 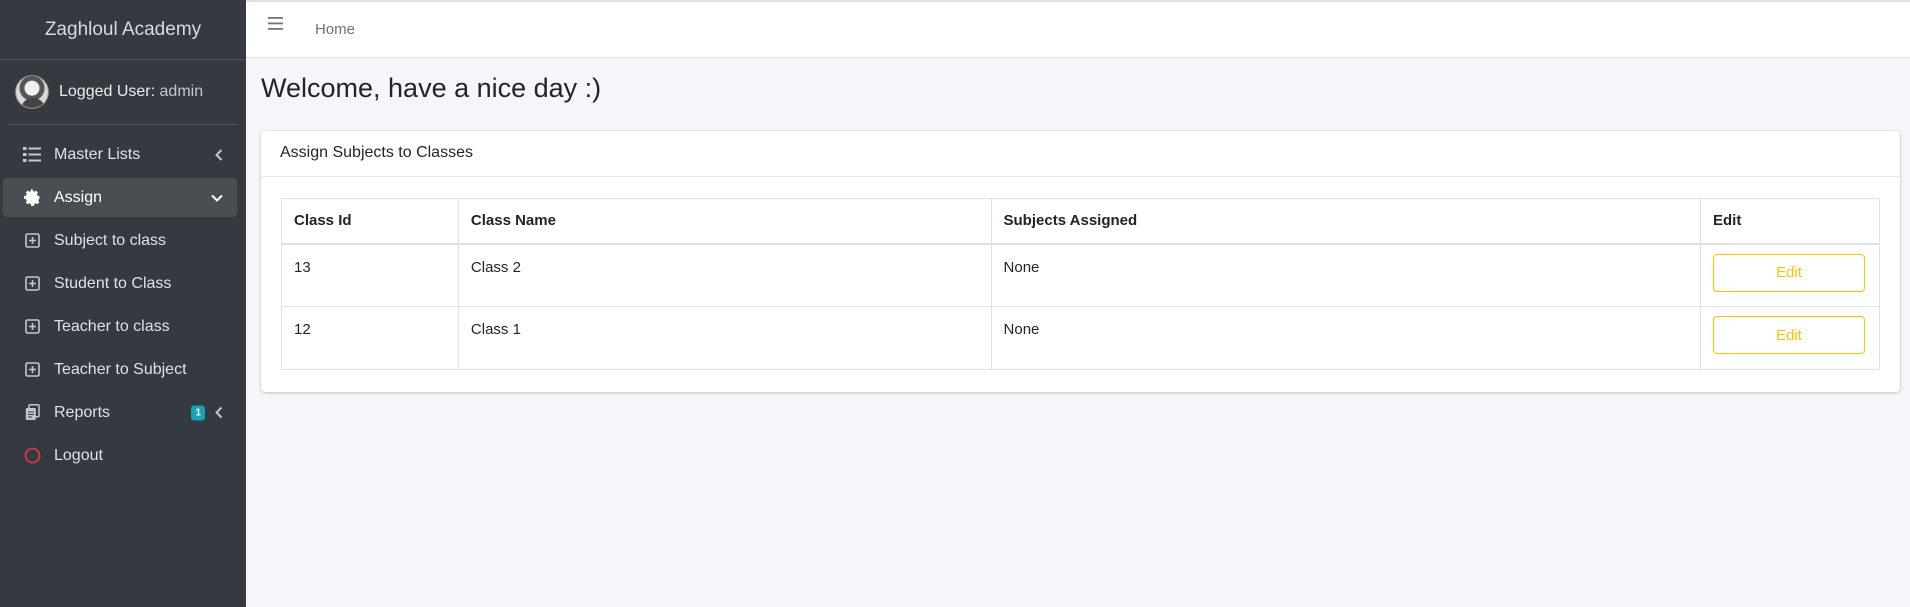 I want to click on sidebar-item-master-lists: Master Lists, so click(x=120, y=154).